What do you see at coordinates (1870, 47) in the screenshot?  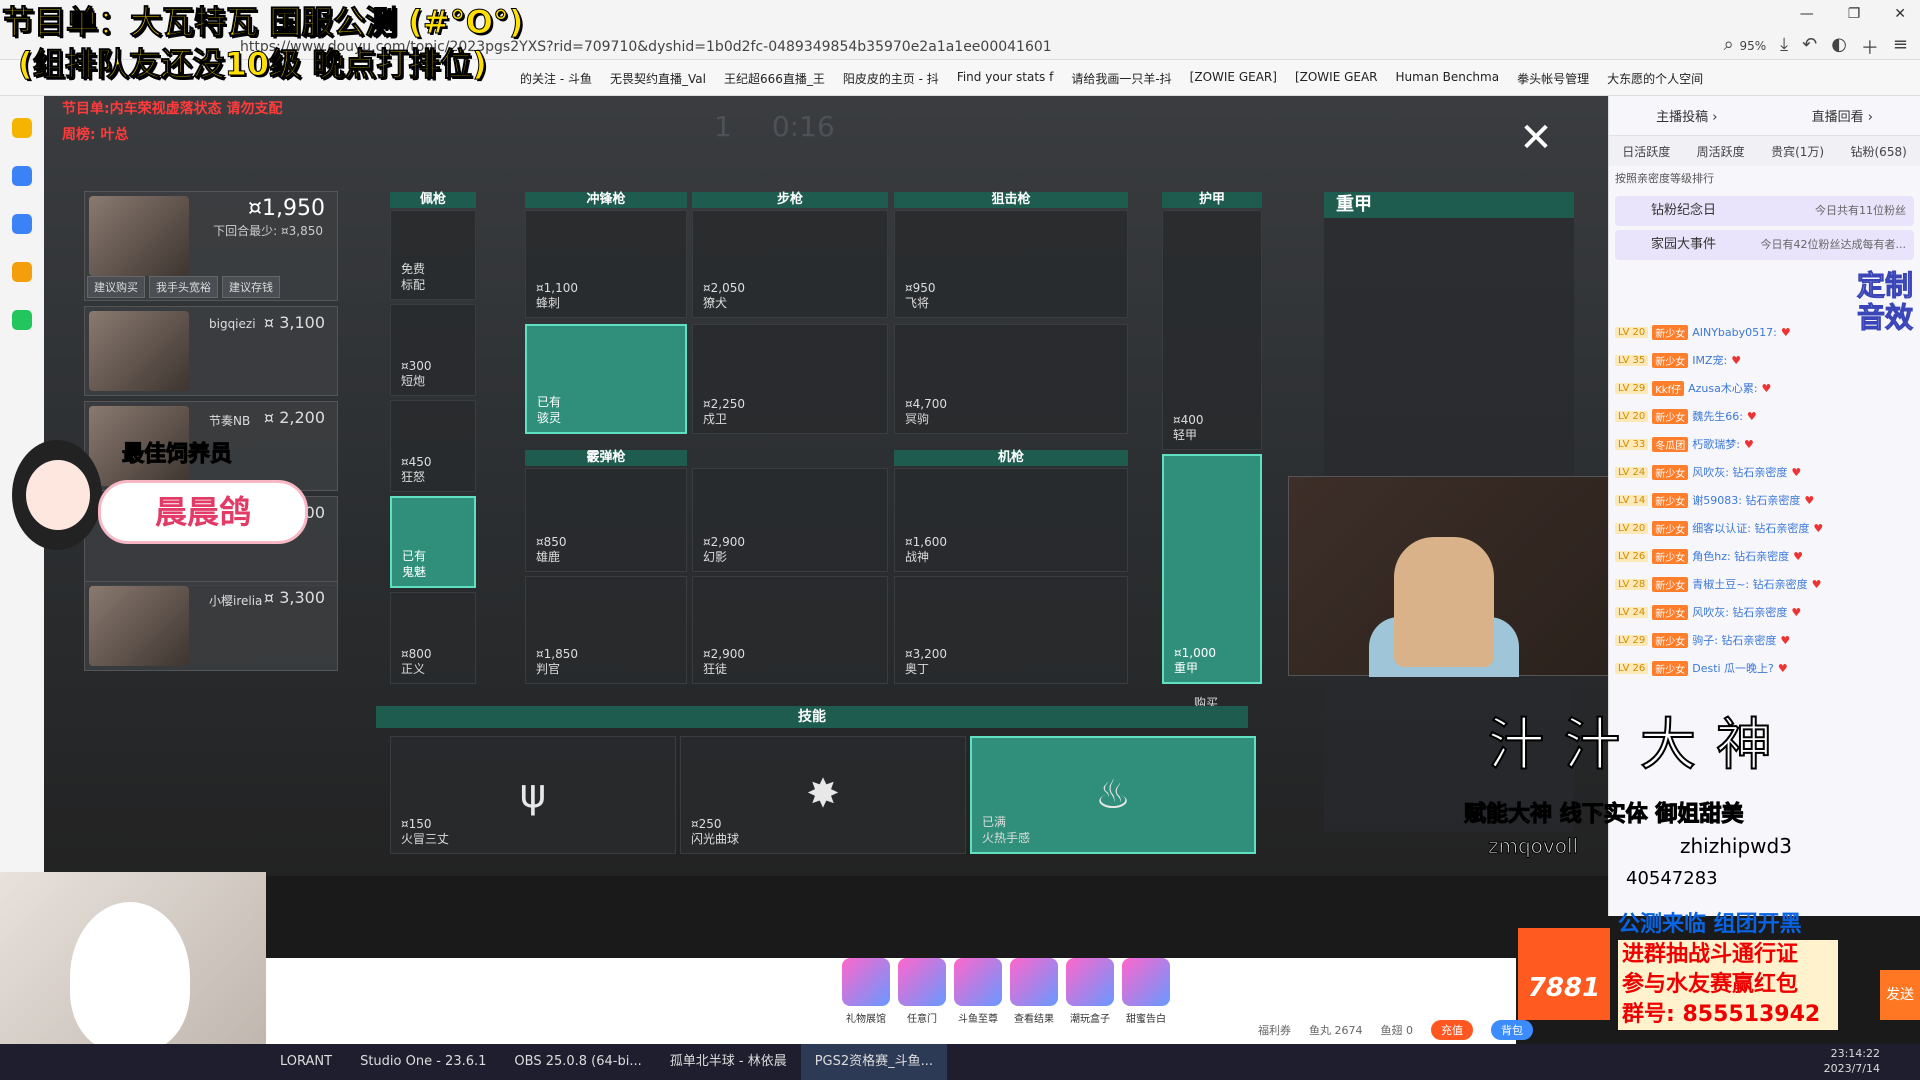 I see `new-tab-icon: ＋` at bounding box center [1870, 47].